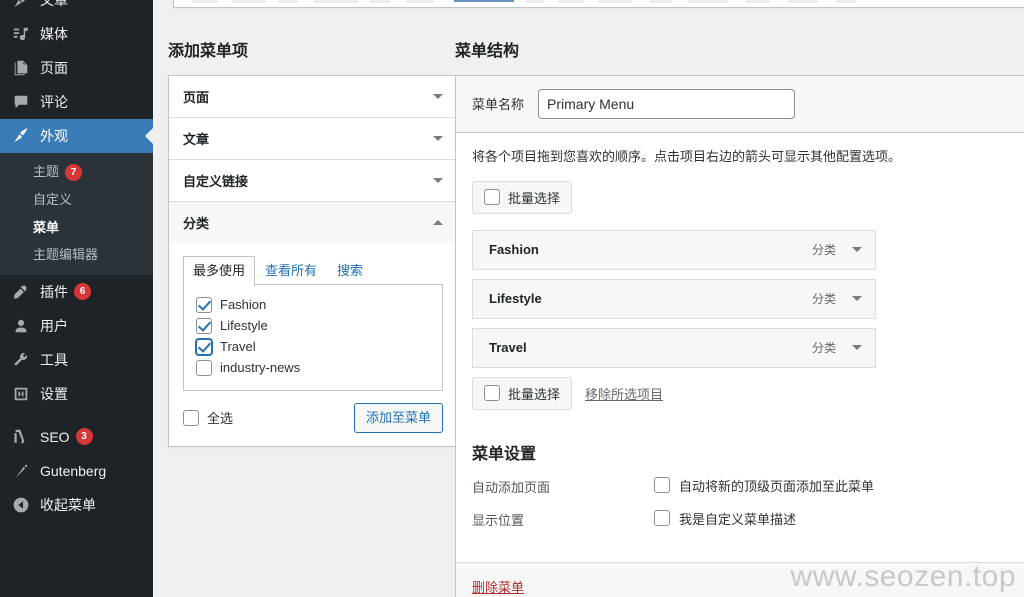  I want to click on menu-setting-row-1: 显示位置 我是自定义菜单描述, so click(748, 519).